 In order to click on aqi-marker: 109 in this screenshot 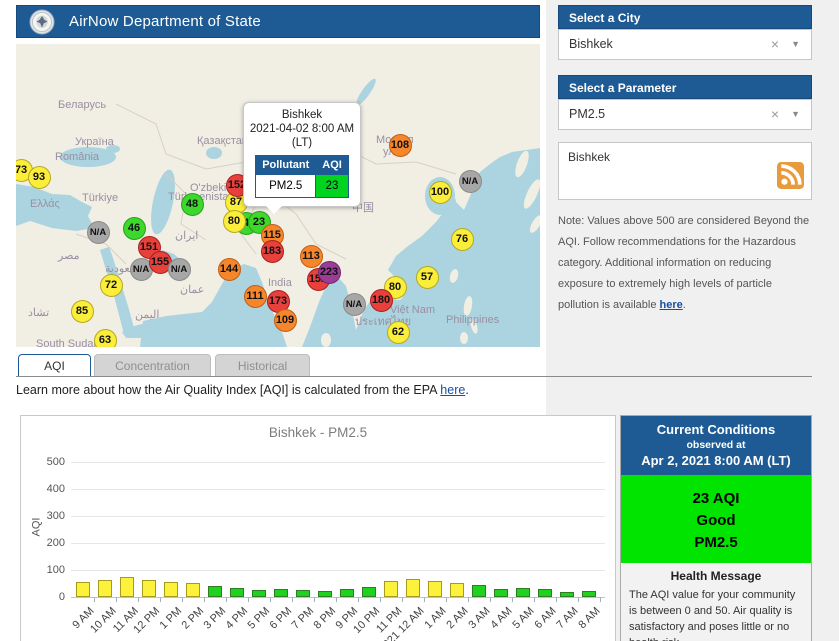, I will do `click(285, 320)`.